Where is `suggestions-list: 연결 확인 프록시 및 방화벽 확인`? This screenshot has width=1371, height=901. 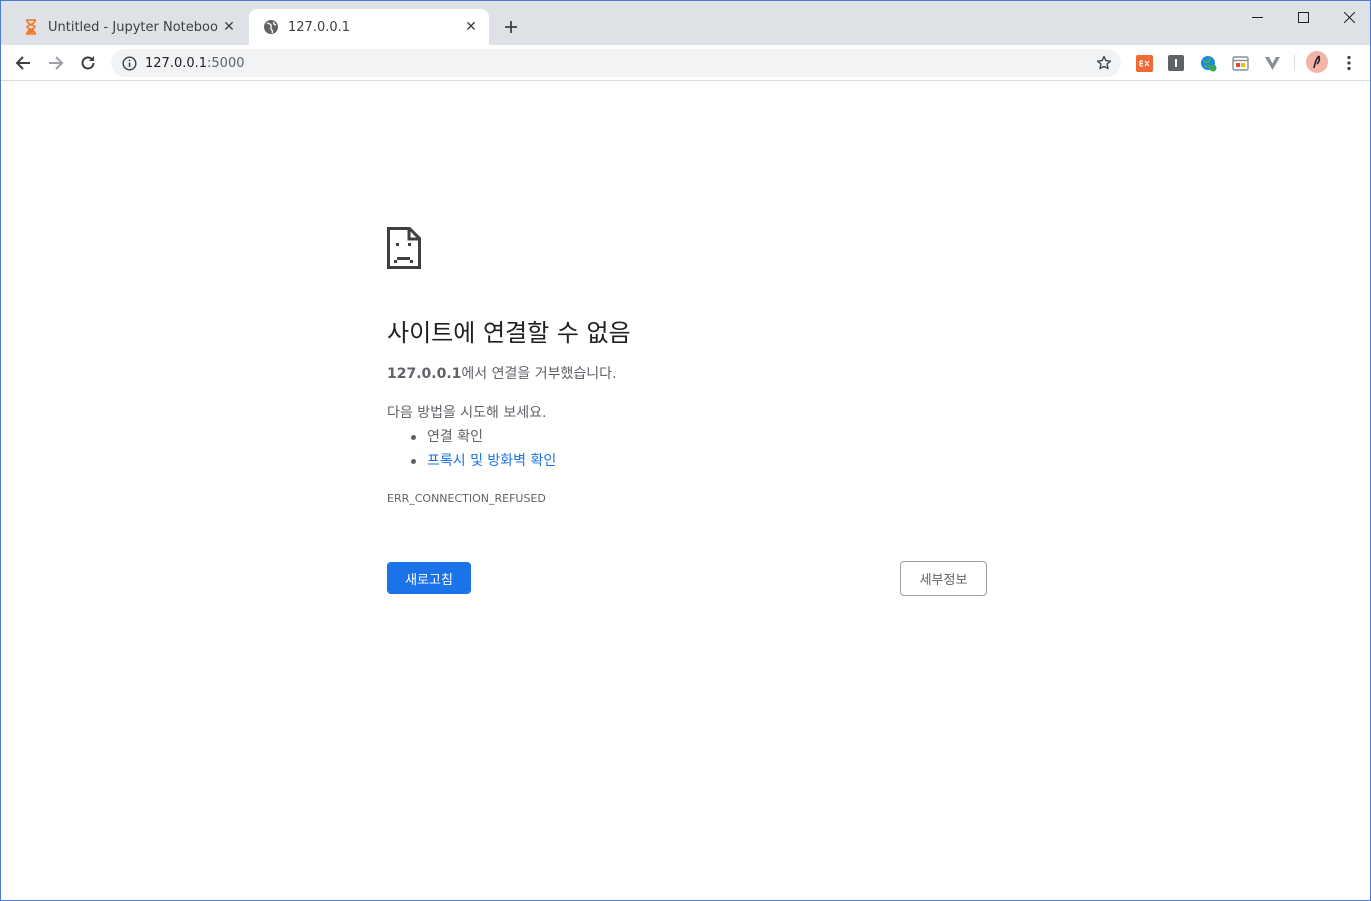 suggestions-list: 연결 확인 프록시 및 방화벽 확인 is located at coordinates (482, 449).